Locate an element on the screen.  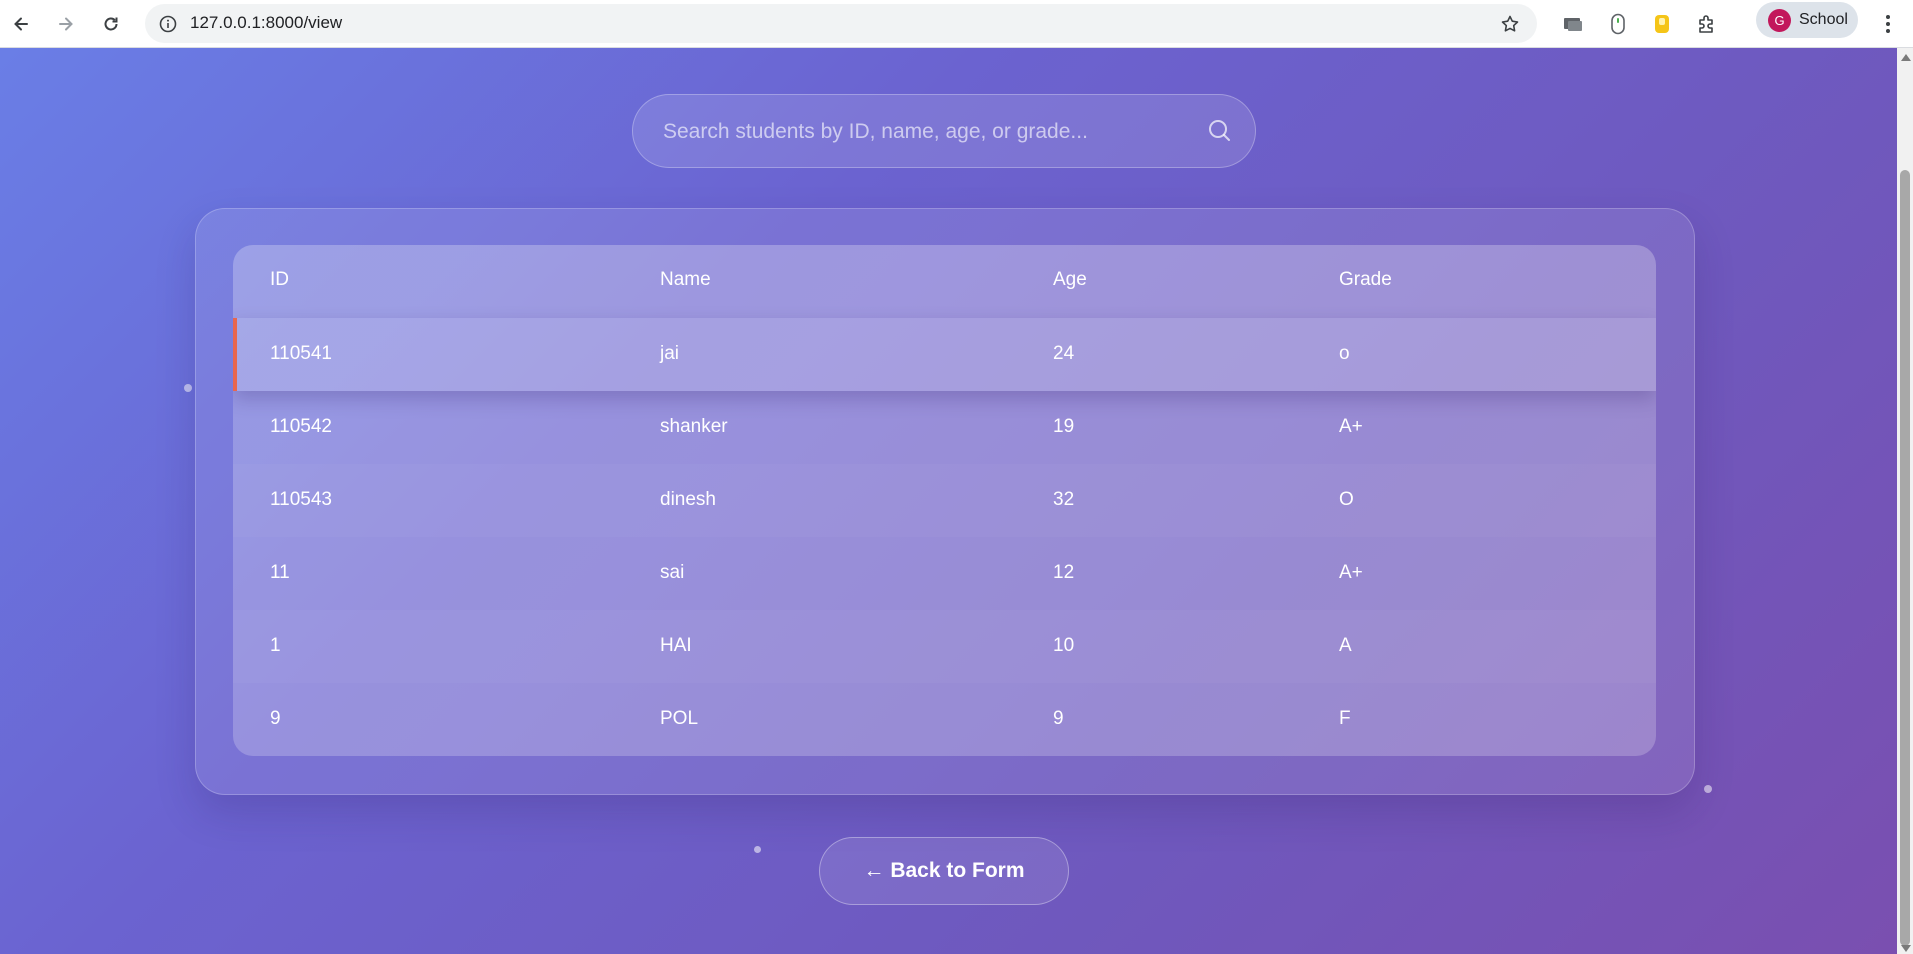
table-row: 11 sai 12 A+ is located at coordinates (944, 573).